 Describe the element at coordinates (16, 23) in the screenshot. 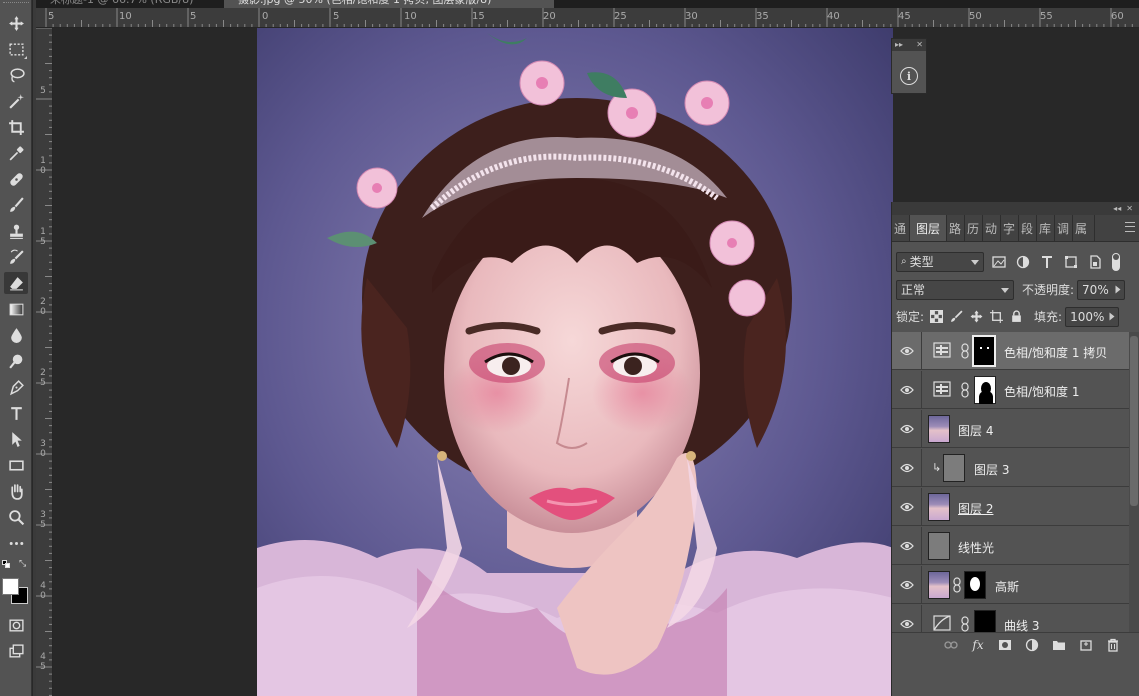

I see `move-tool` at that location.